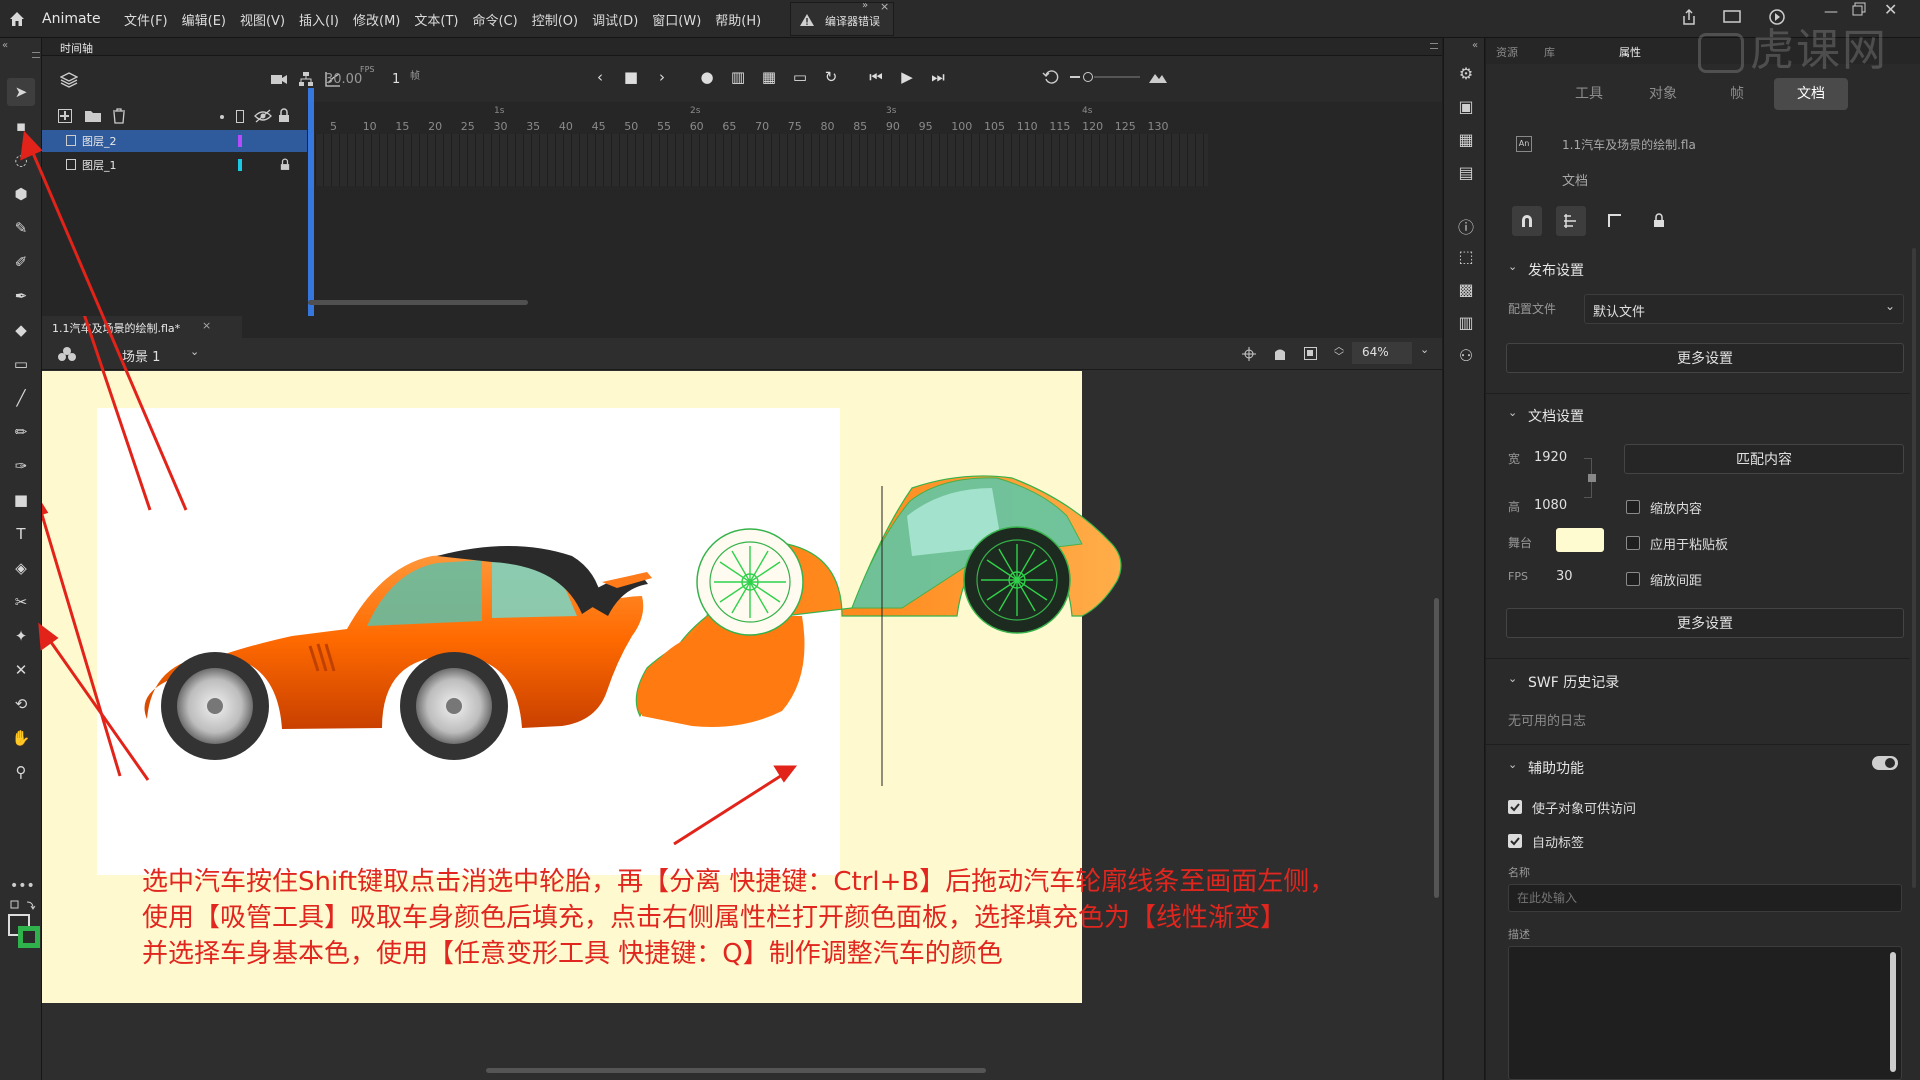 This screenshot has height=1080, width=1920. What do you see at coordinates (1893, 1012) in the screenshot?
I see `description-scrollbar` at bounding box center [1893, 1012].